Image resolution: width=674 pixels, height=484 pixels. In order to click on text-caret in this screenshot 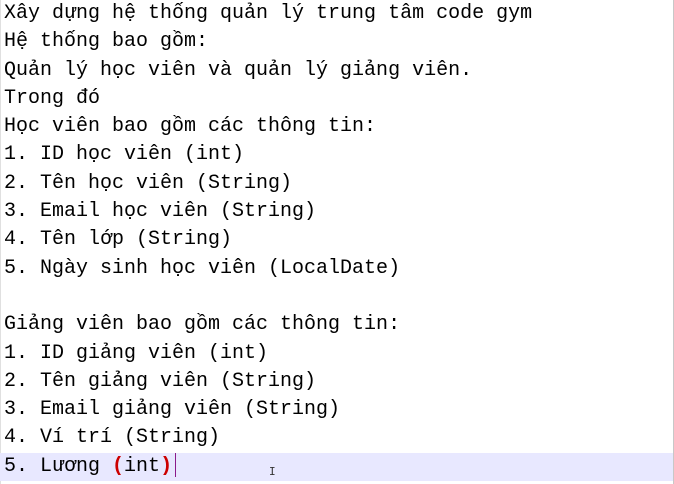, I will do `click(176, 465)`.